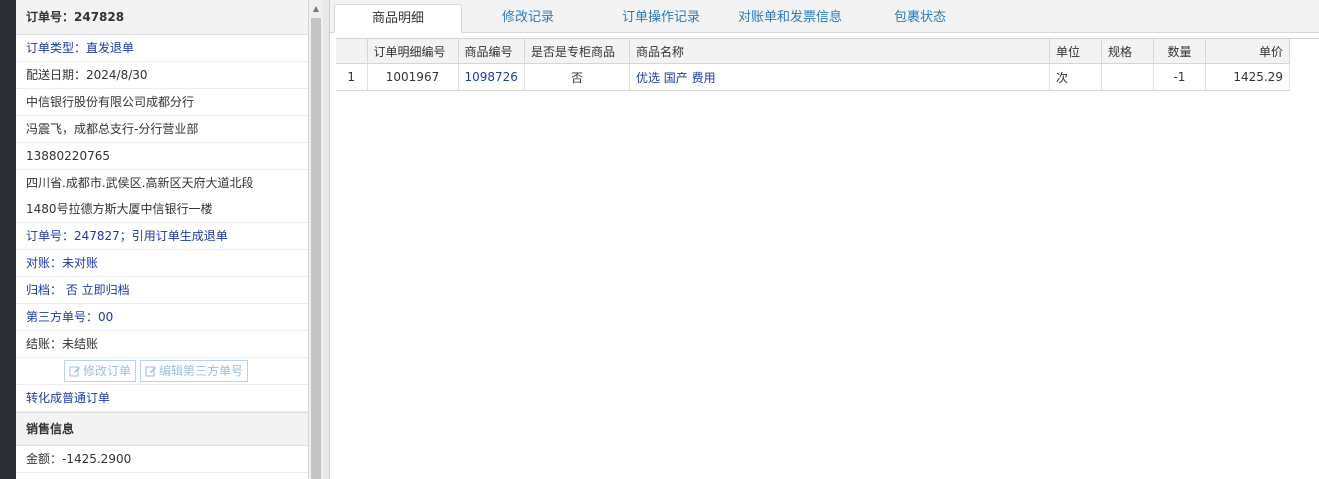  Describe the element at coordinates (316, 248) in the screenshot. I see `scroll-thumb` at that location.